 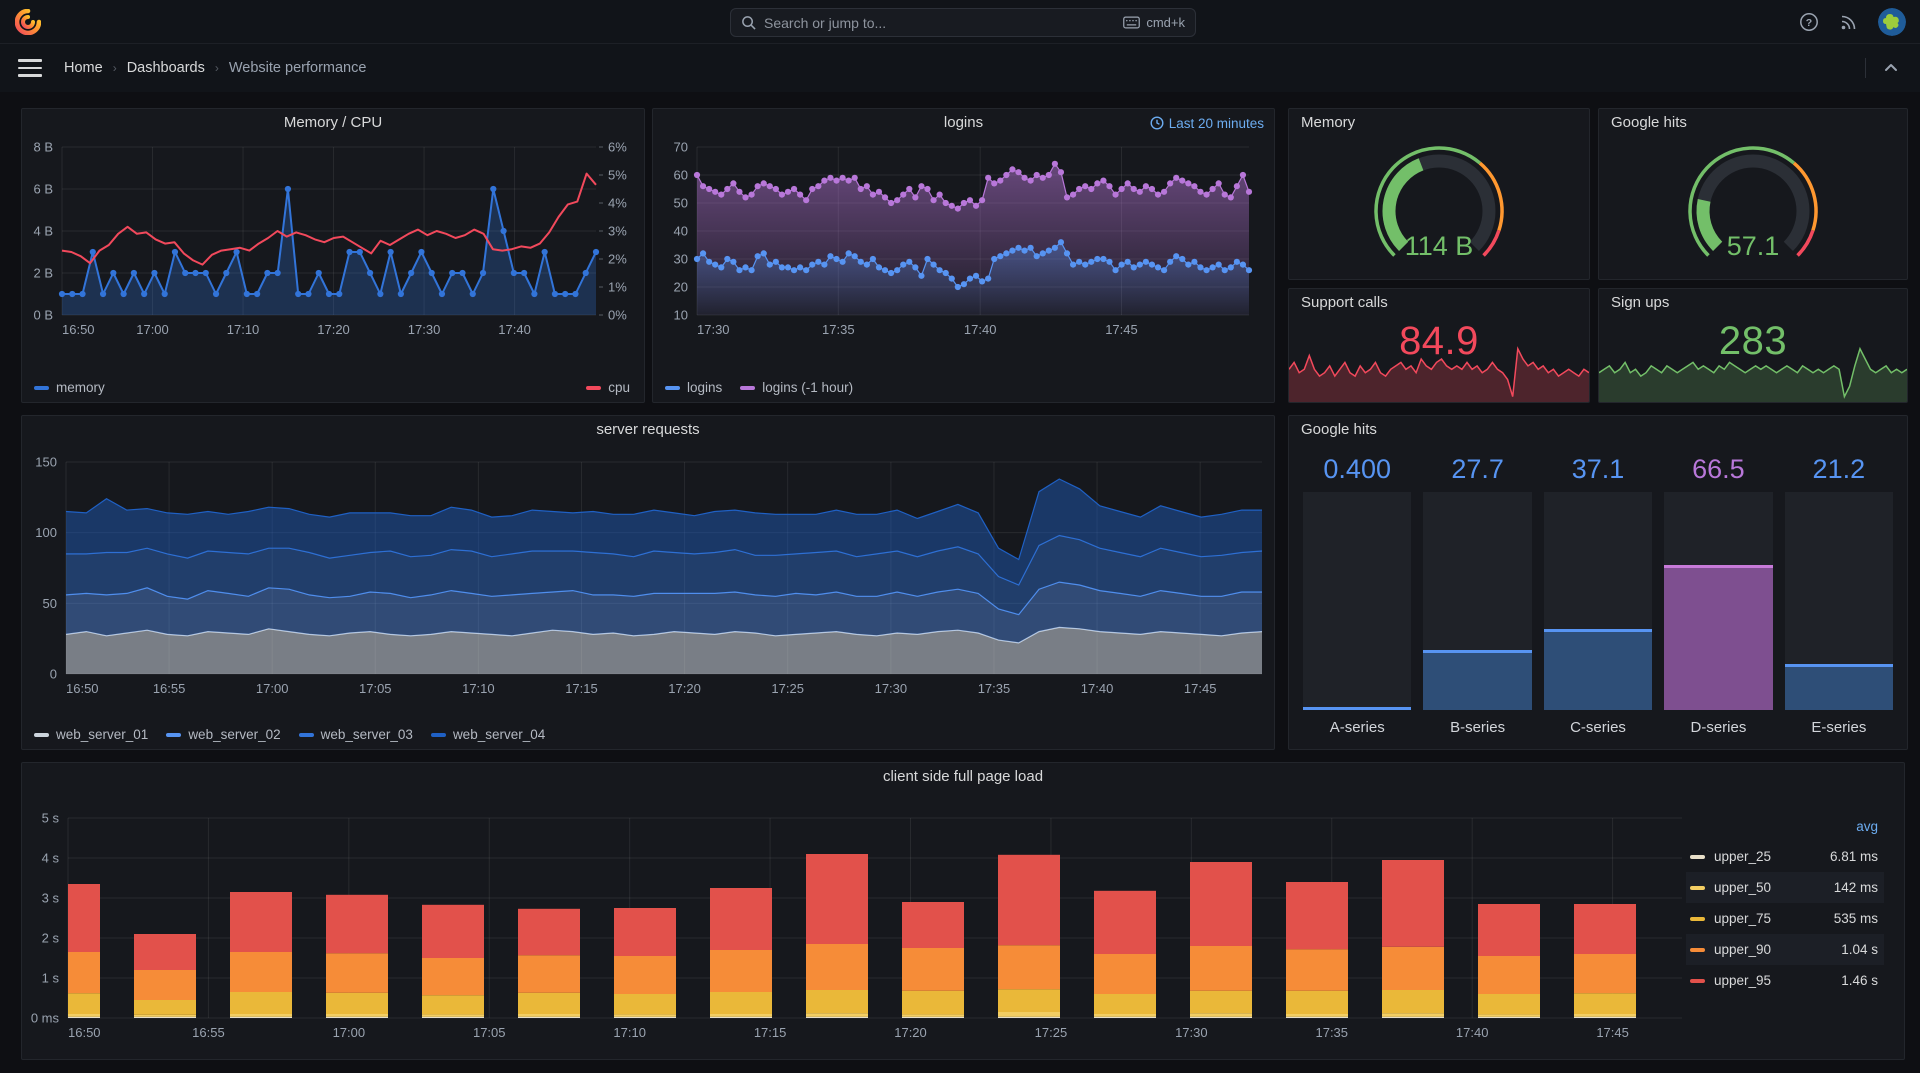 I want to click on legend-item: web_server_03, so click(x=355, y=734).